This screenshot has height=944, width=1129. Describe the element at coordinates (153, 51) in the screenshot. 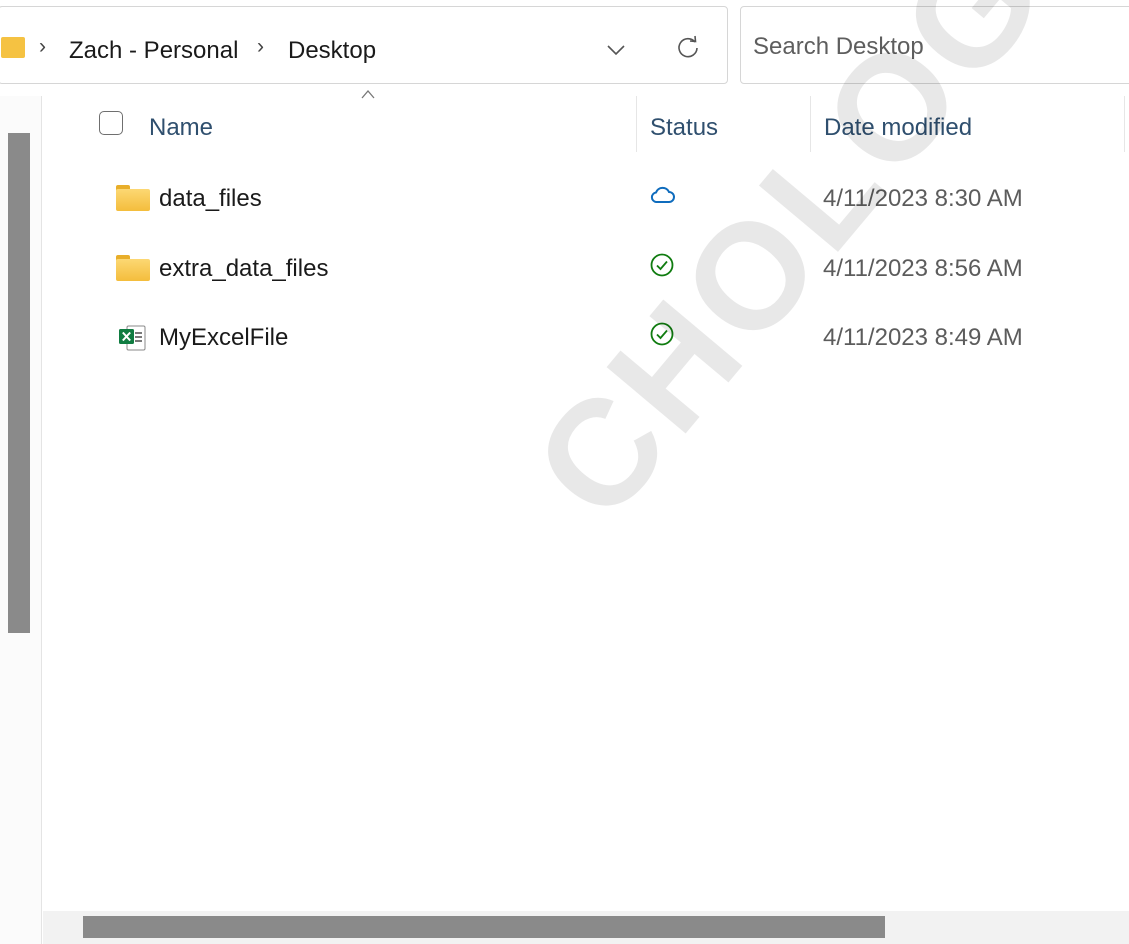

I see `breadcrumb-item-zach-personal: Zach - Personal` at that location.